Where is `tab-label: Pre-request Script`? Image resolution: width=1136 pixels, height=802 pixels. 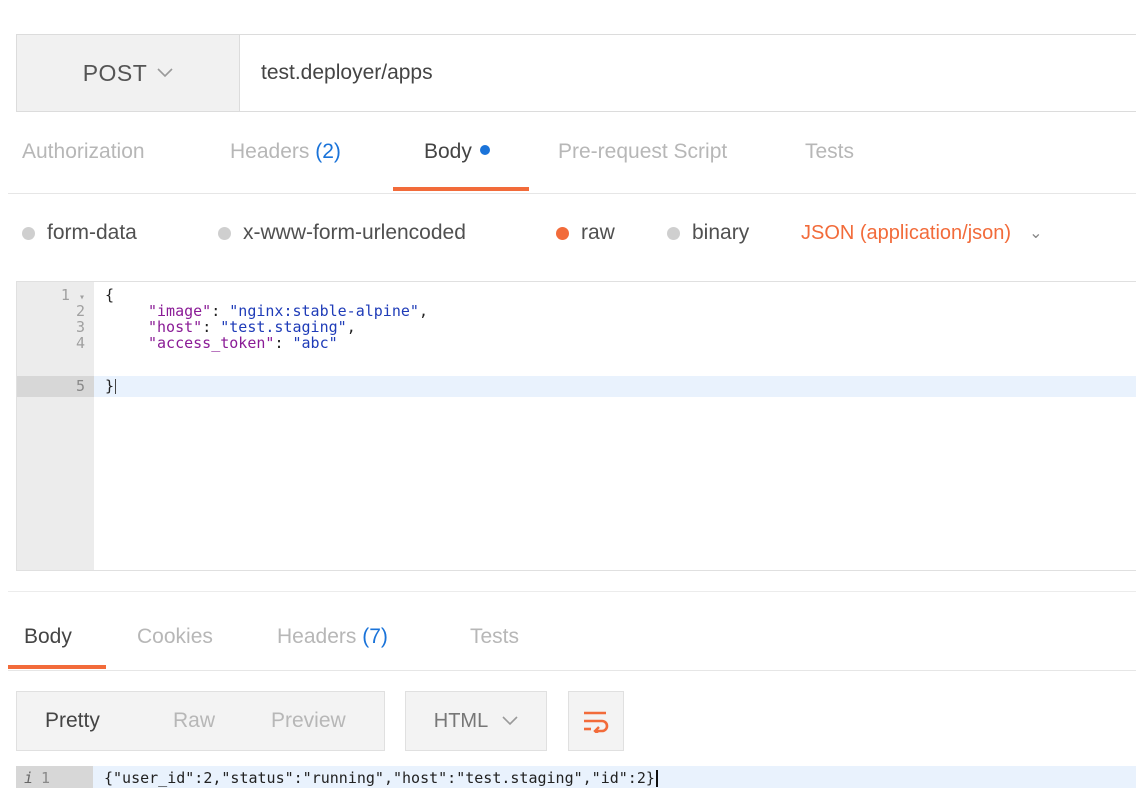 tab-label: Pre-request Script is located at coordinates (643, 151).